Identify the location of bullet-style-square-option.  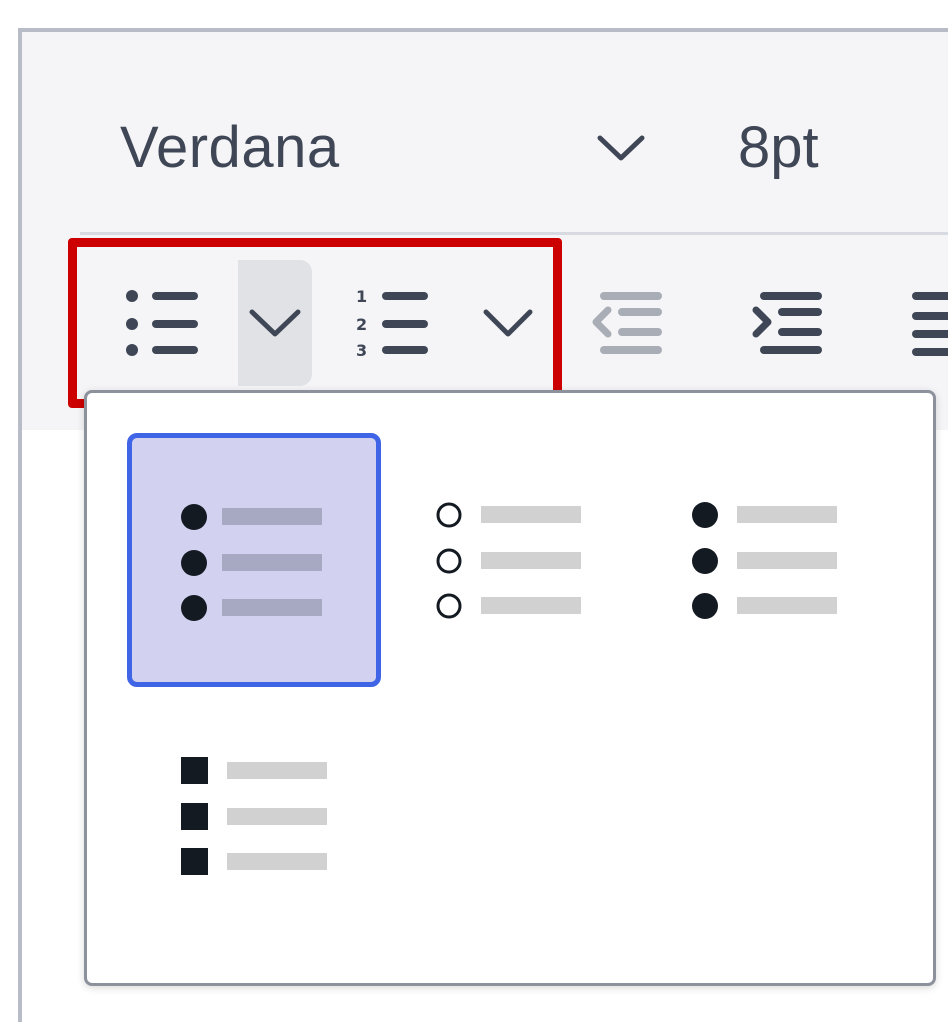
(252, 818).